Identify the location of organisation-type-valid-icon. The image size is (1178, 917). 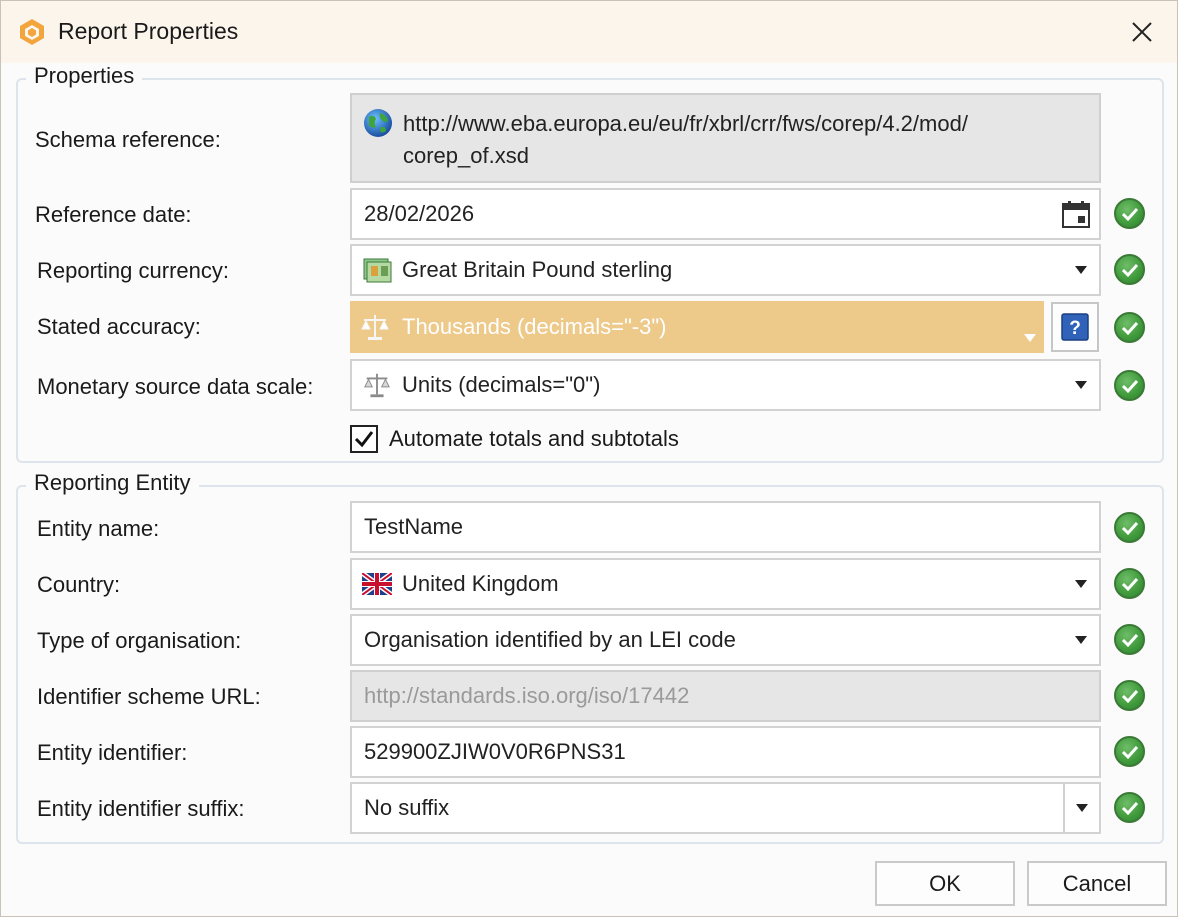
(1129, 639).